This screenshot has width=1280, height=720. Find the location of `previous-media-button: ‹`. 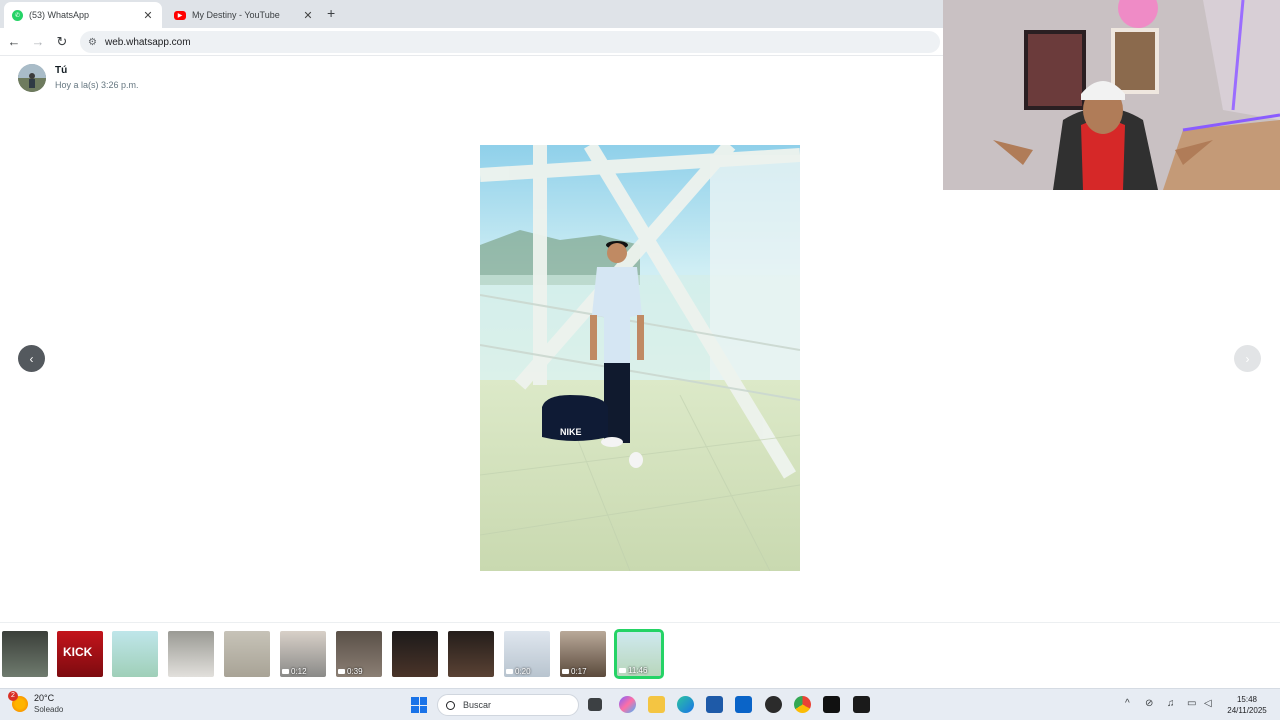

previous-media-button: ‹ is located at coordinates (31, 358).